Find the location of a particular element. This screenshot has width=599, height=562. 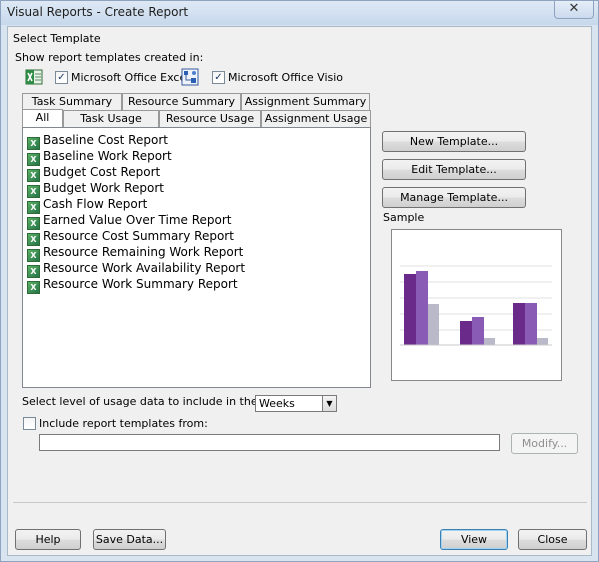

sample-chart is located at coordinates (476, 305).